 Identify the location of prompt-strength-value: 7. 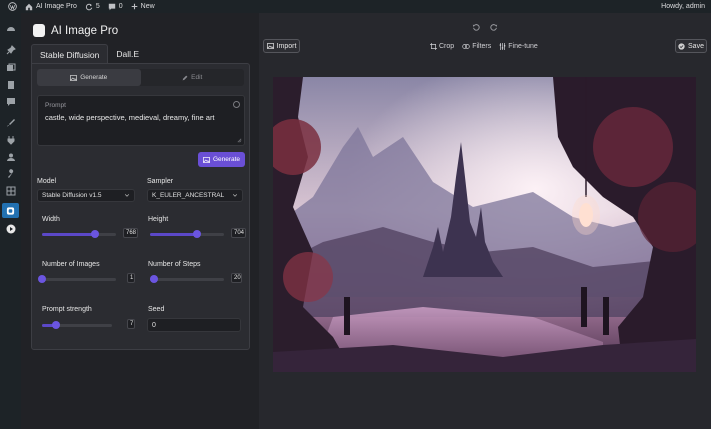
(131, 324).